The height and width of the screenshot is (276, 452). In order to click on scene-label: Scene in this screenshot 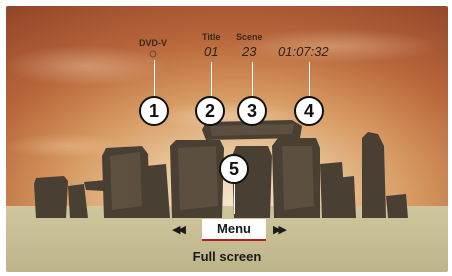, I will do `click(249, 37)`.